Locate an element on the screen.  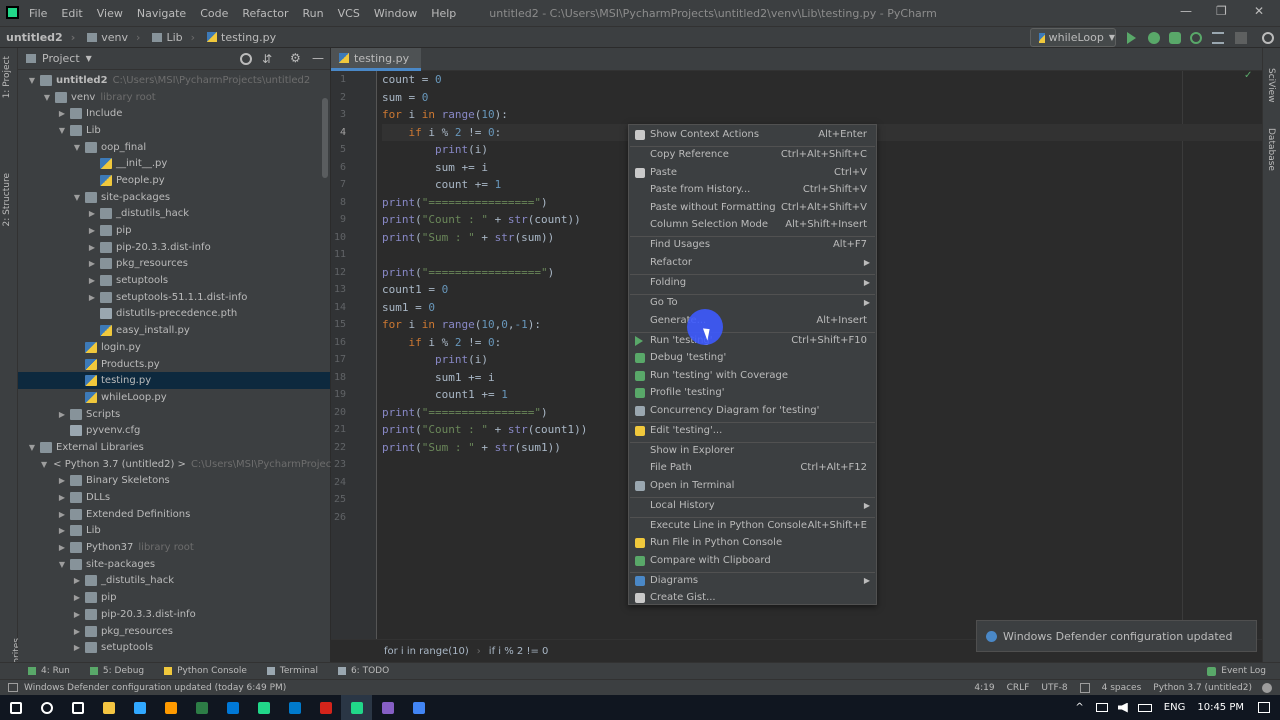
inspector-icon is located at coordinates (1267, 687).